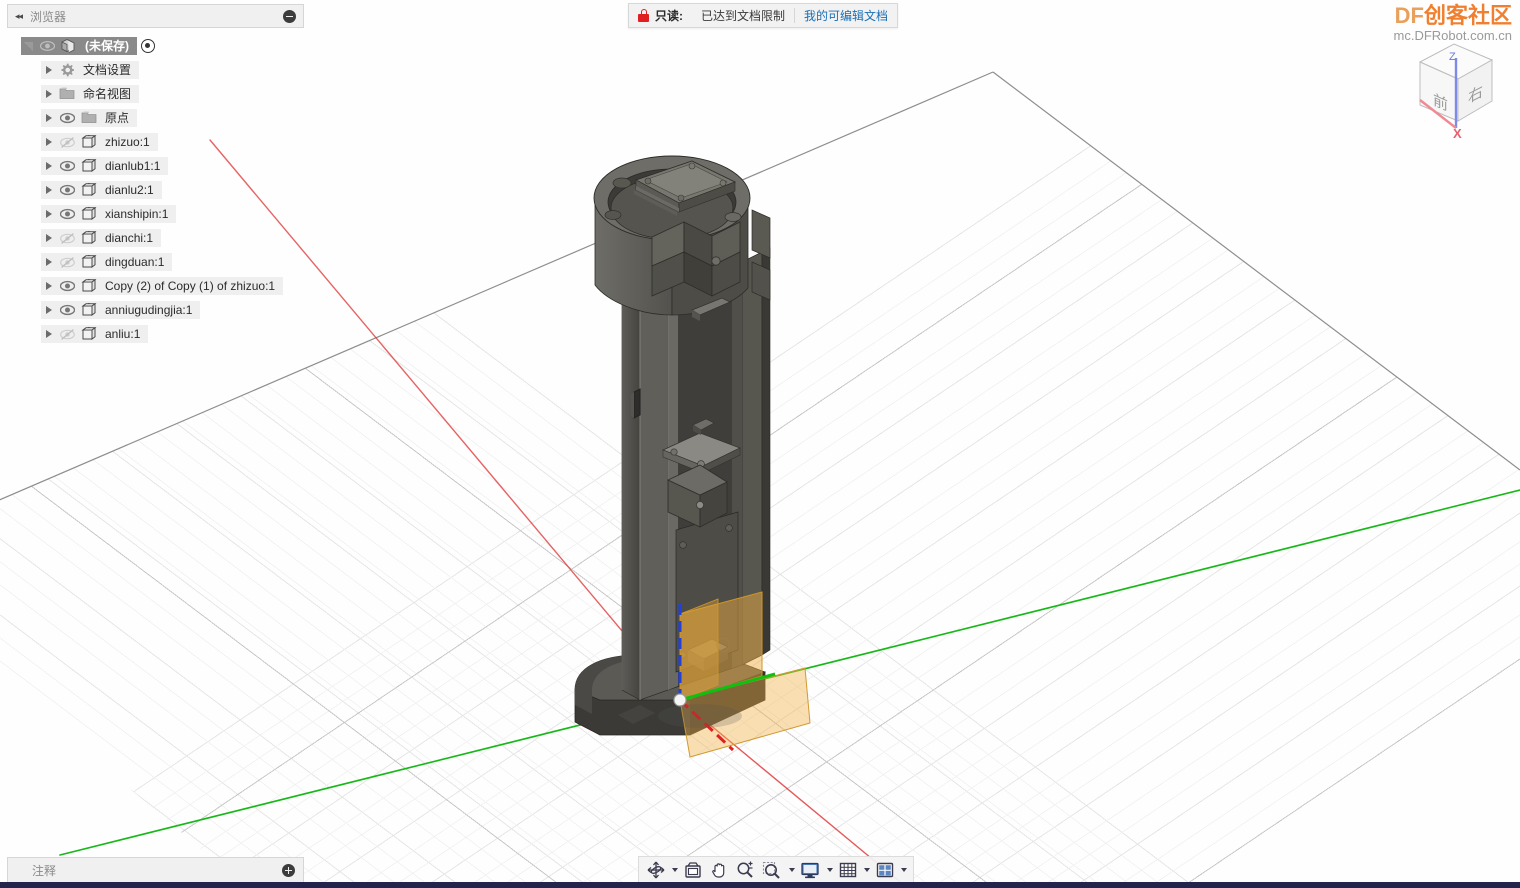 This screenshot has height=888, width=1520. What do you see at coordinates (117, 118) in the screenshot?
I see `tree-item-label: 原点` at bounding box center [117, 118].